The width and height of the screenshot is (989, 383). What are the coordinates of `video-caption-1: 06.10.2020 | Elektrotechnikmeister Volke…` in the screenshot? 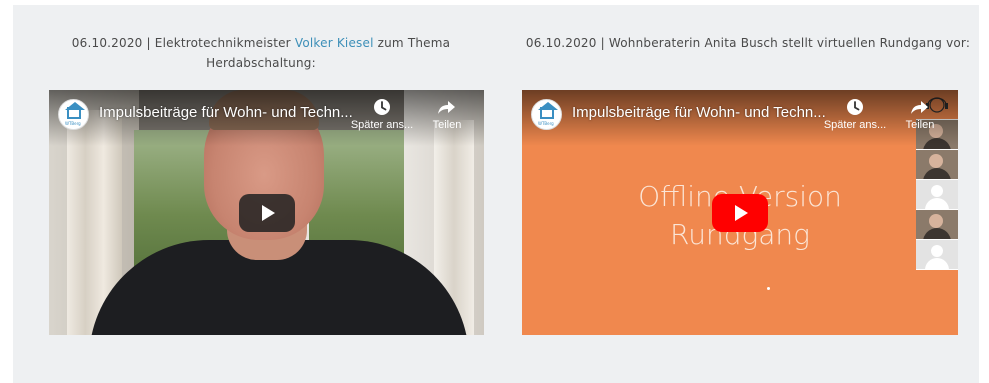 It's located at (261, 53).